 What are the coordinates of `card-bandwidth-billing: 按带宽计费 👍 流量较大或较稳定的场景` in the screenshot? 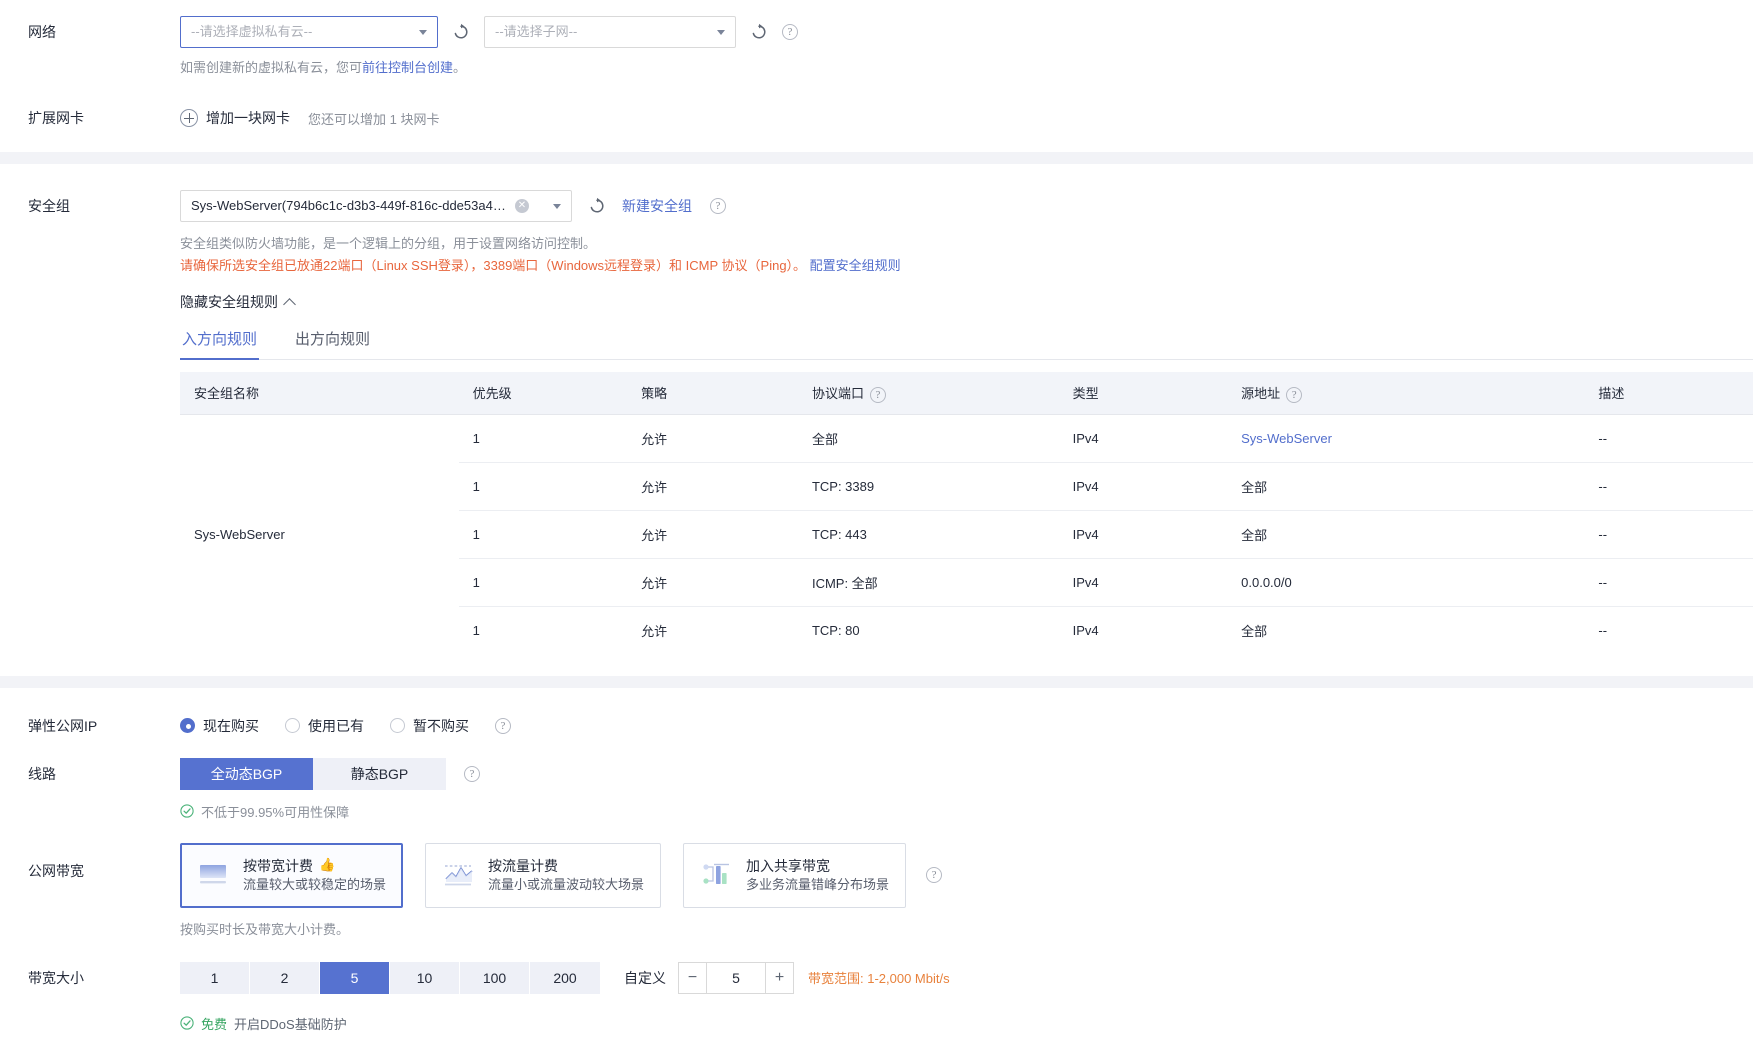 It's located at (292, 875).